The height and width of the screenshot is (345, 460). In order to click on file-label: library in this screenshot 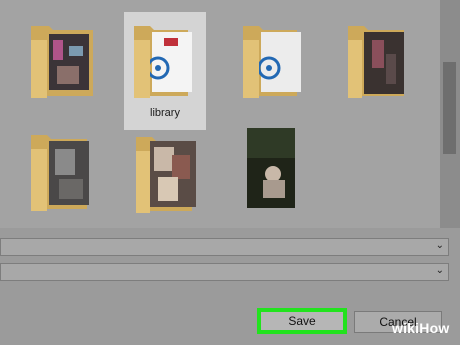, I will do `click(165, 113)`.